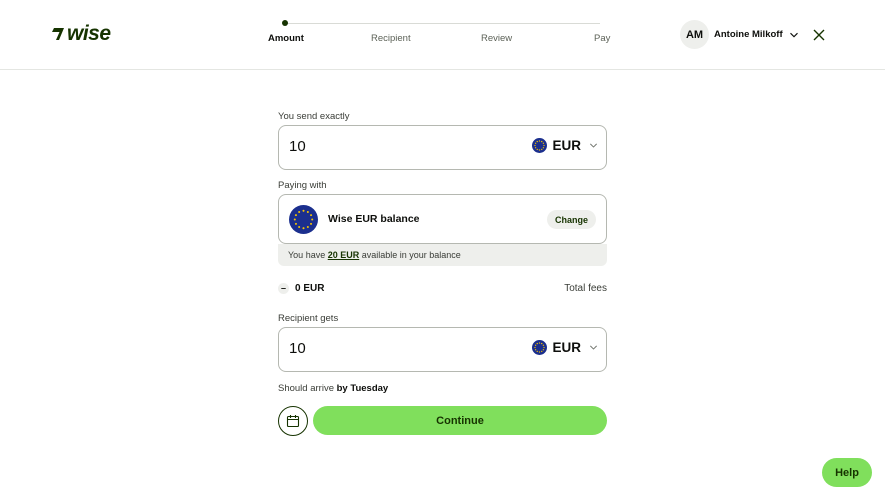 The image size is (885, 502). I want to click on account-menu: AM Antoine Milkoff, so click(739, 34).